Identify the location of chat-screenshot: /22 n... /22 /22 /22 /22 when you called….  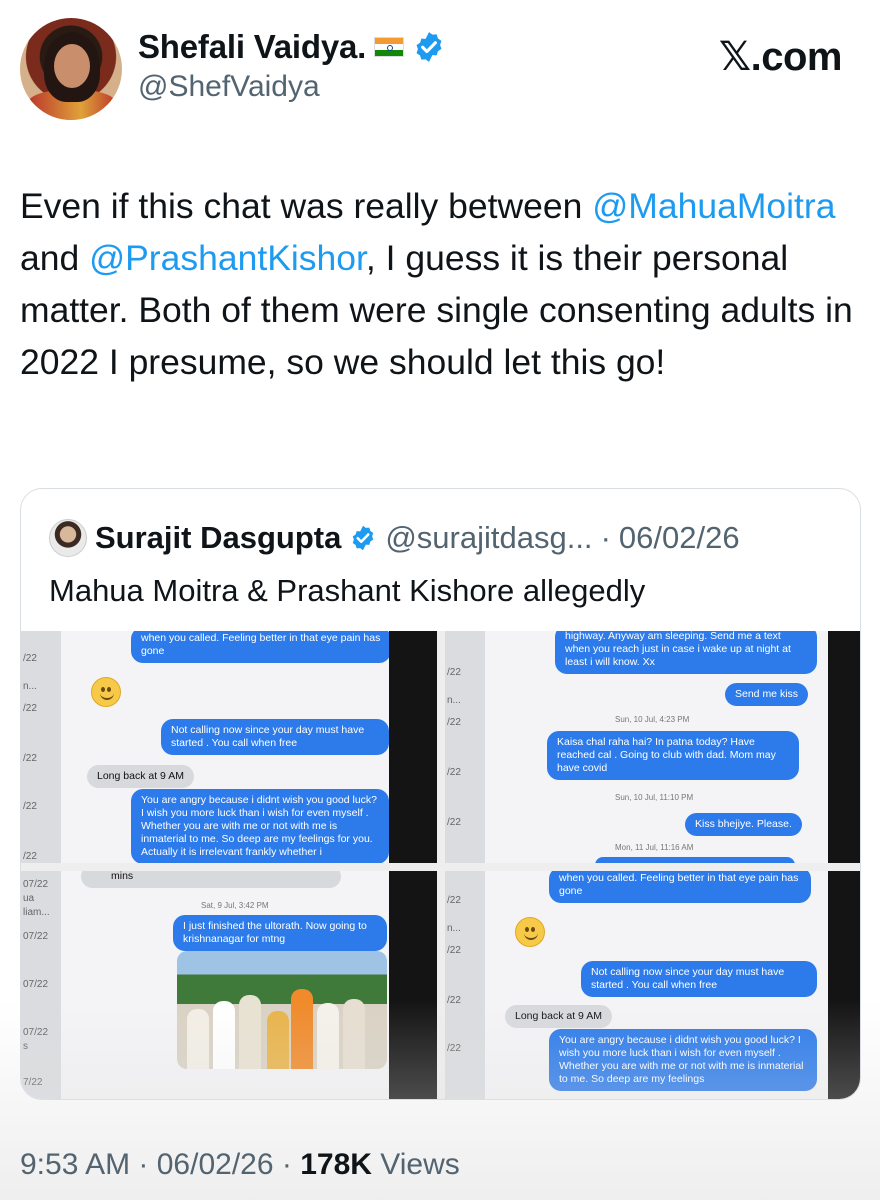
(229, 747).